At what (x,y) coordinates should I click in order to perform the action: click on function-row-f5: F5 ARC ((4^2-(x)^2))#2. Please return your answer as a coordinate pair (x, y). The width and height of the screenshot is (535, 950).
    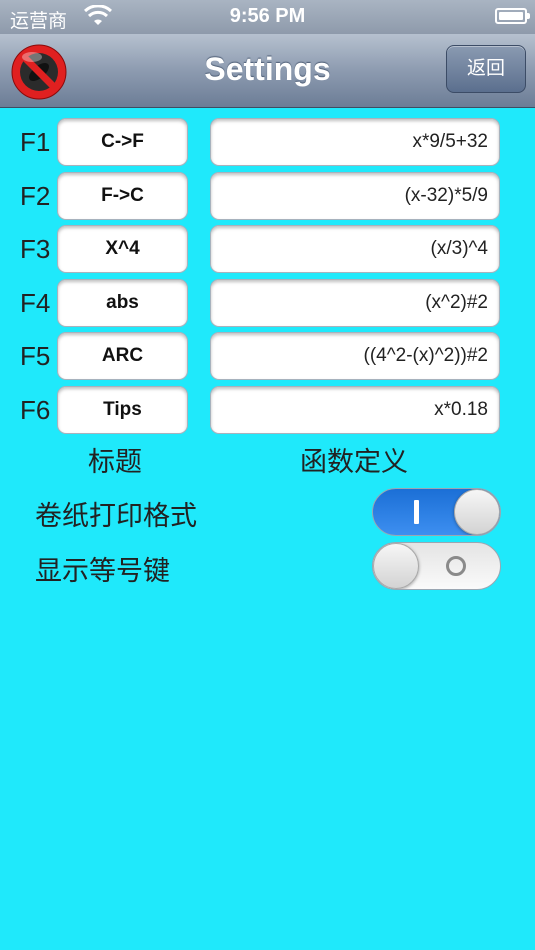
    Looking at the image, I should click on (267, 357).